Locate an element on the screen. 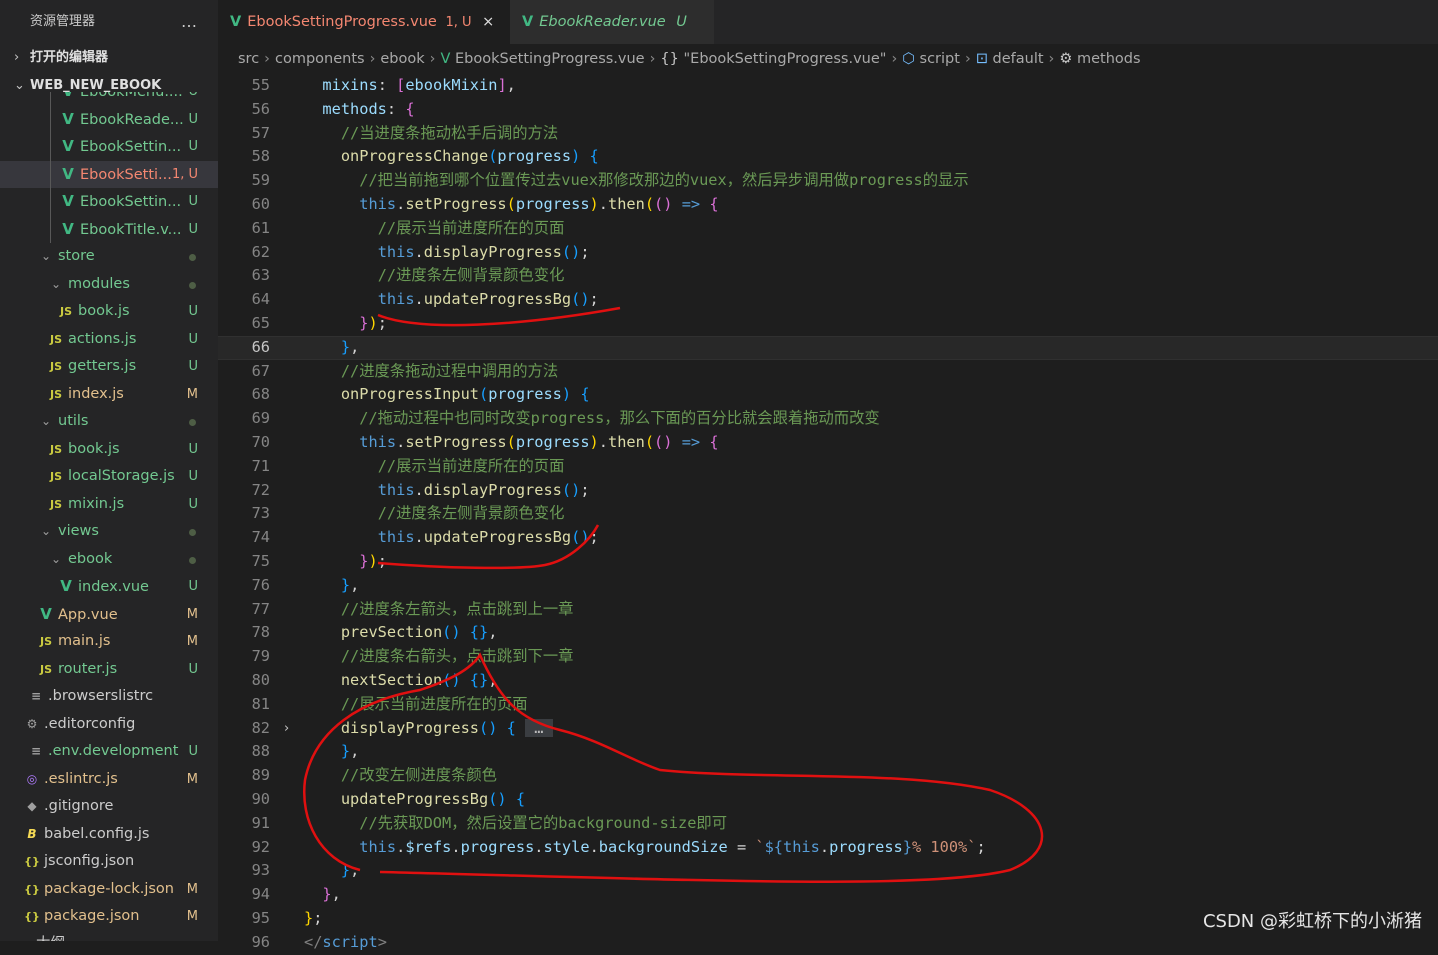  breadcrumb-item: EbookSettingProgress.vue is located at coordinates (550, 59).